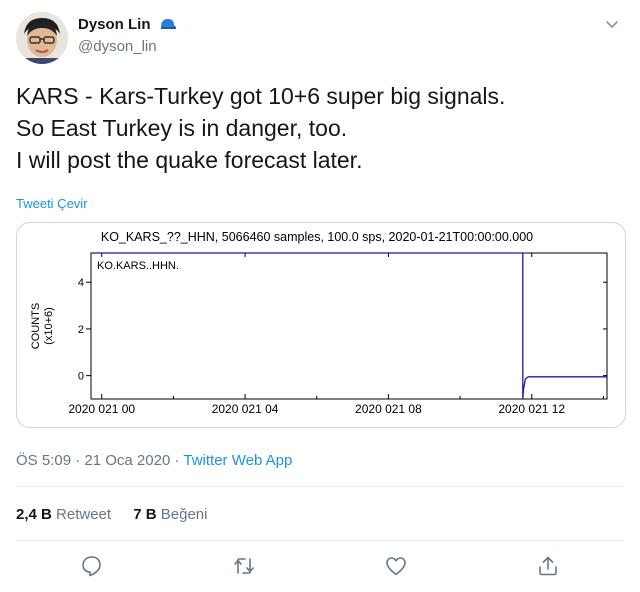  I want to click on author-name-text: Dyson Lin, so click(114, 24).